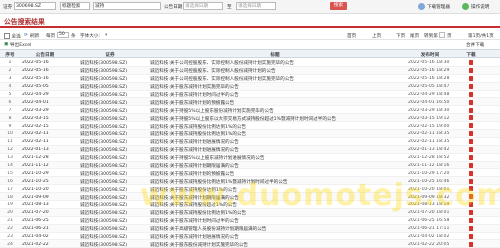 The height and width of the screenshot is (248, 500). What do you see at coordinates (24, 22) in the screenshot?
I see `page-title: 公告搜索结果` at bounding box center [24, 22].